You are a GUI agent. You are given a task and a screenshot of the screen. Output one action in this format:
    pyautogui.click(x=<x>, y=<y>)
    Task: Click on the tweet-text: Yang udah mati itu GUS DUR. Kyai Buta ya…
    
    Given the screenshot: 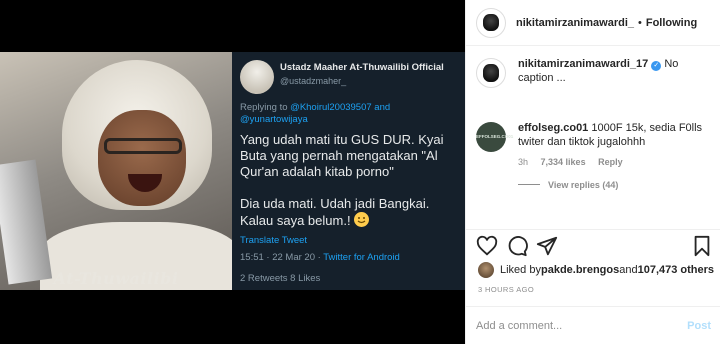 What is the action you would take?
    pyautogui.click(x=342, y=180)
    